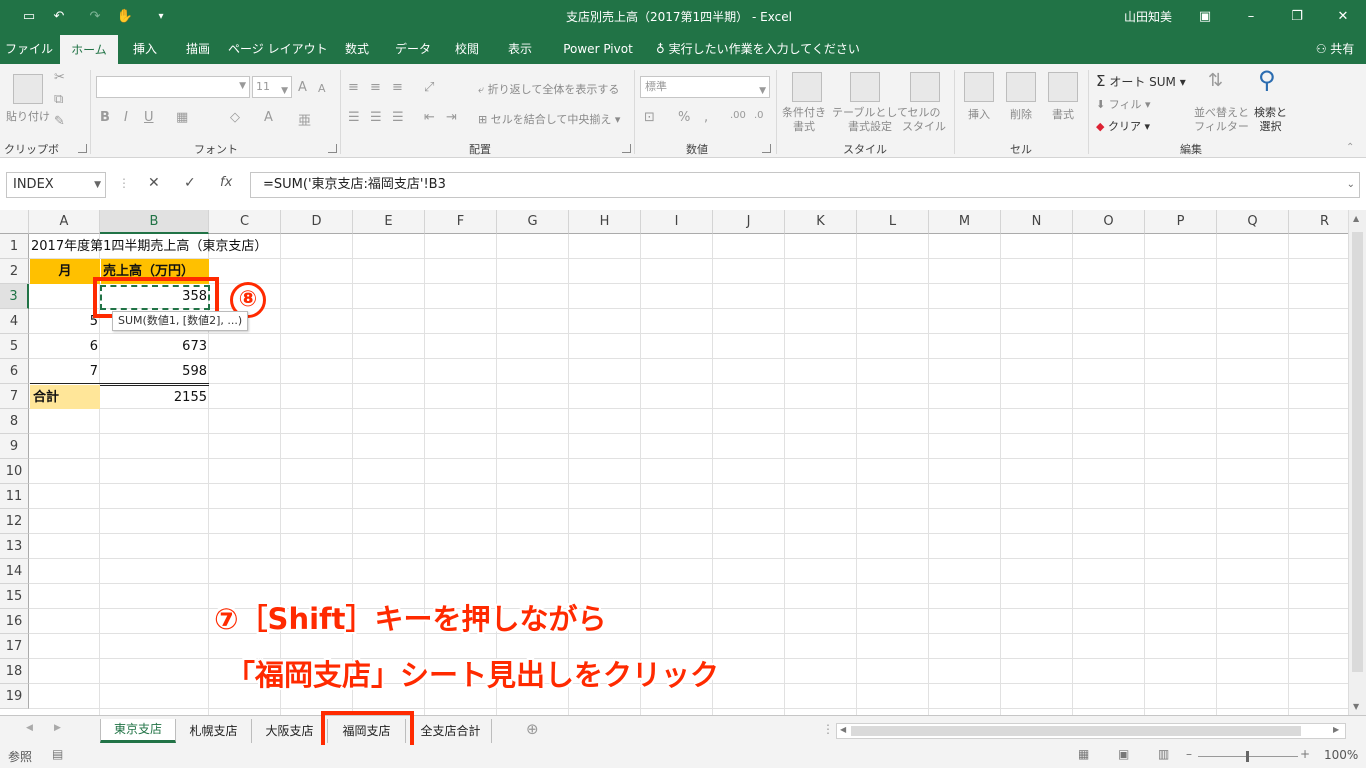 This screenshot has width=1366, height=768. What do you see at coordinates (154, 222) in the screenshot?
I see `column-header-b: B` at bounding box center [154, 222].